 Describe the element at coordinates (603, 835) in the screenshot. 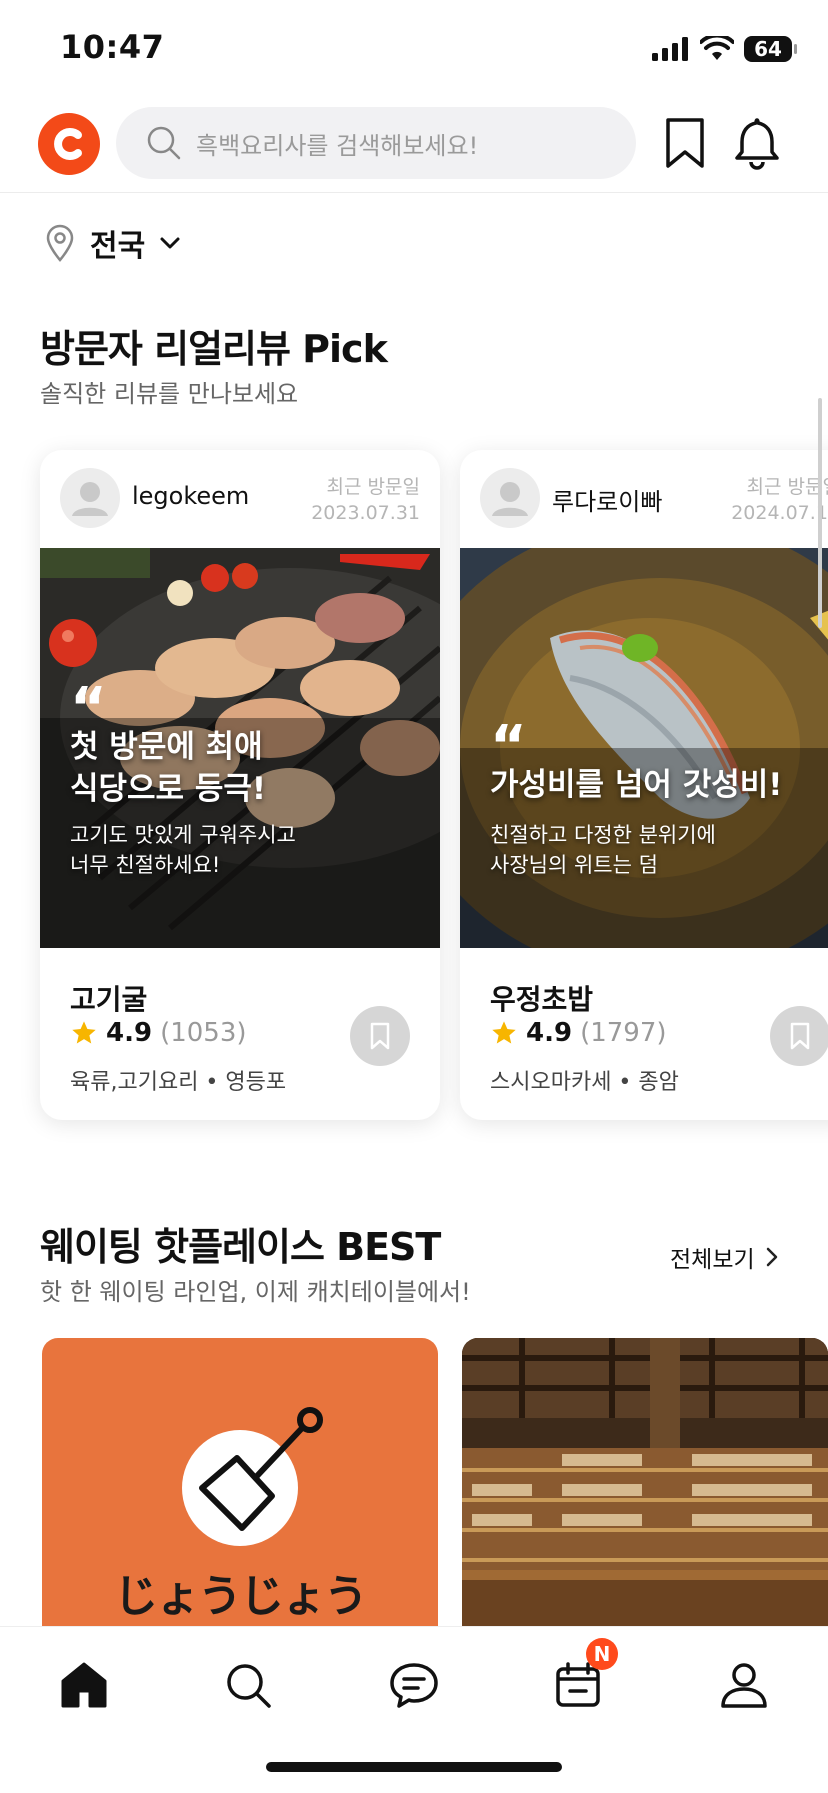

I see `review-text: 친절하고 다정한 분위기에` at that location.